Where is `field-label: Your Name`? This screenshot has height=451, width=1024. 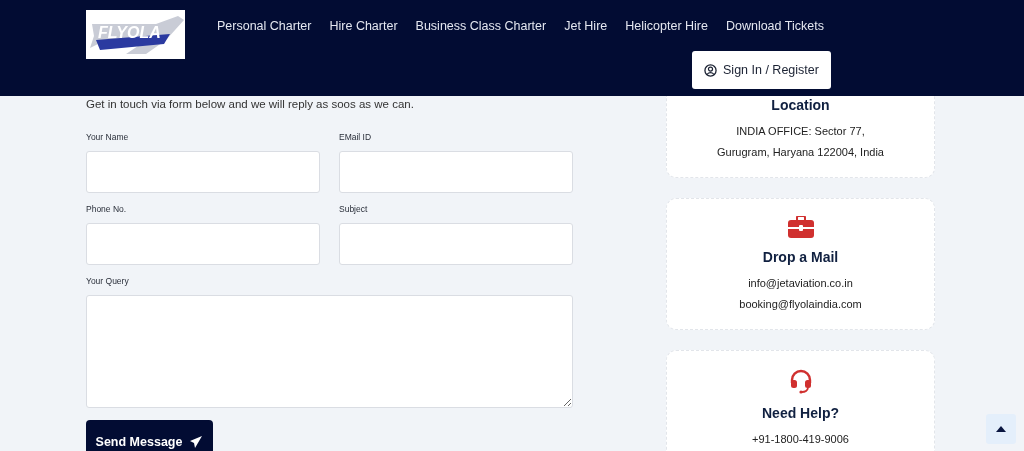
field-label: Your Name is located at coordinates (108, 137).